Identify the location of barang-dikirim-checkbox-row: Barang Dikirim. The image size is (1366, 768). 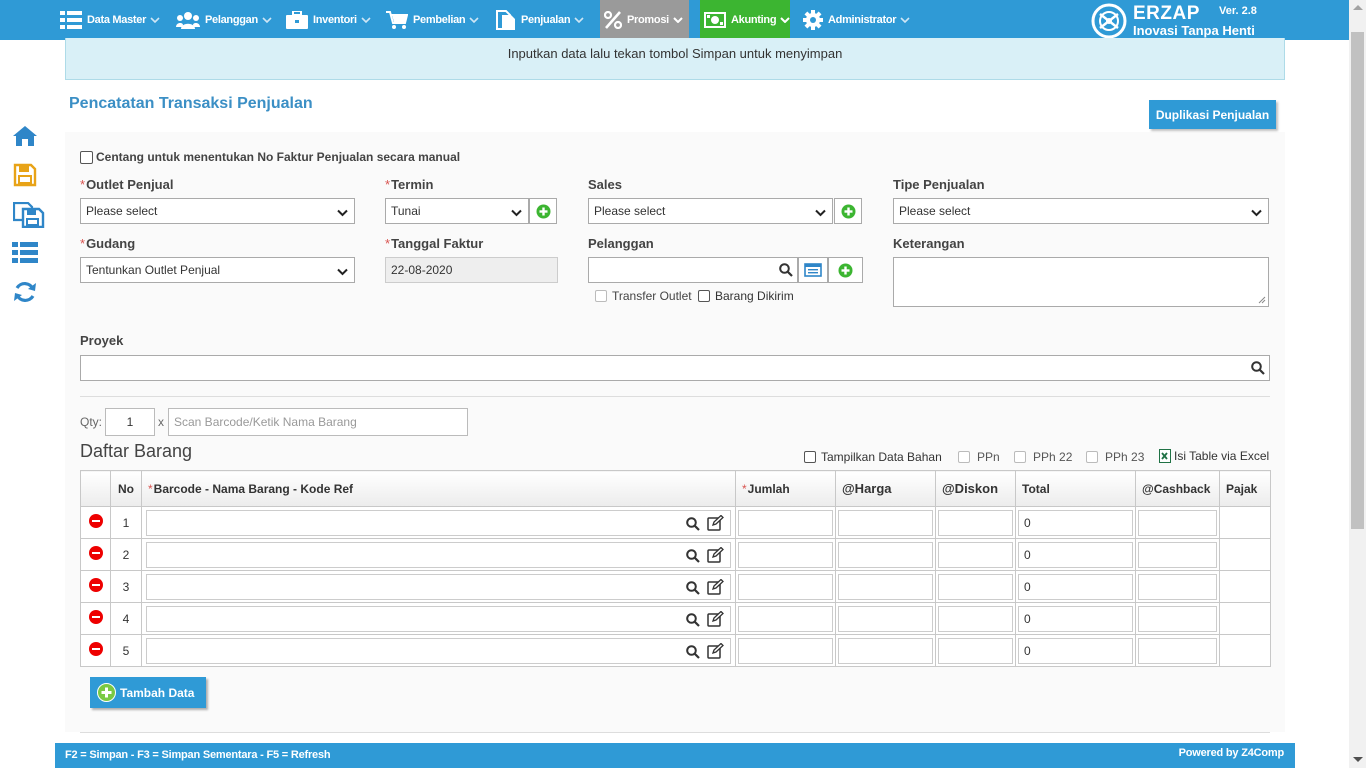
(746, 296).